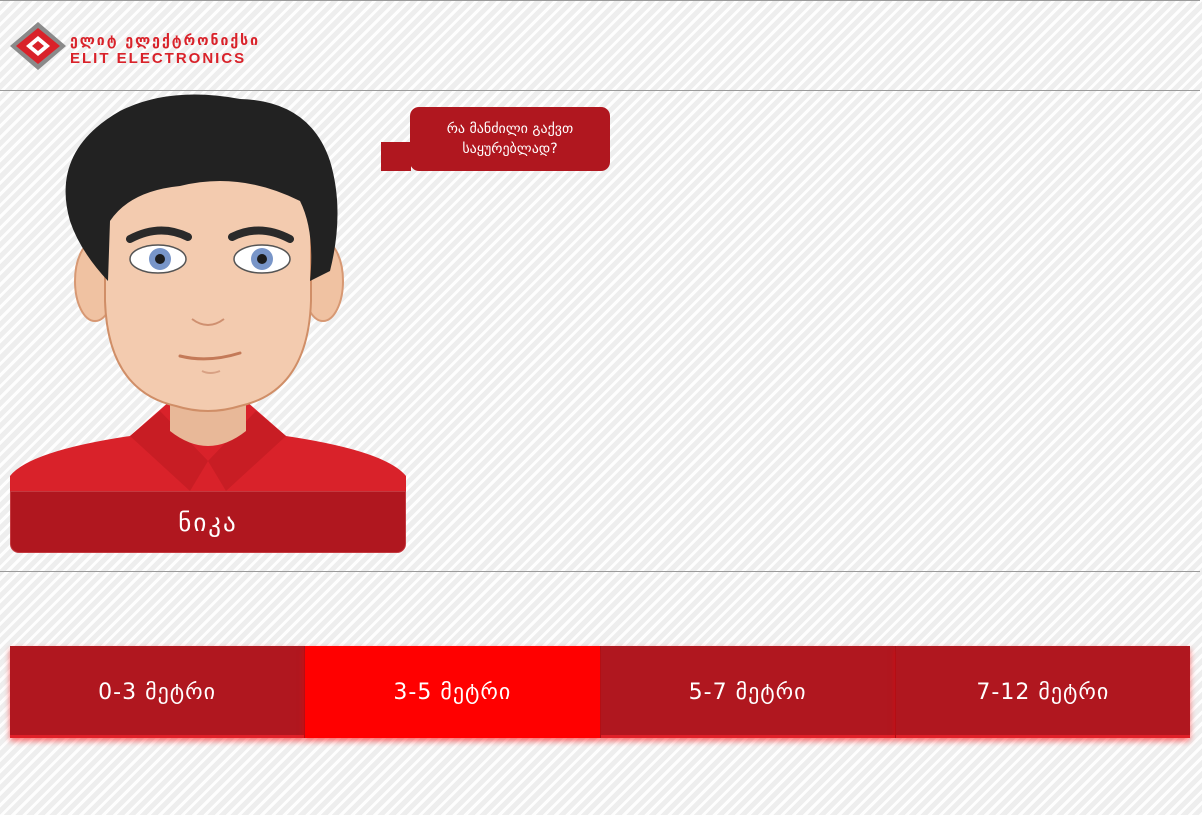 The image size is (1202, 815). What do you see at coordinates (158, 58) in the screenshot?
I see `logo-text-english: ELIT ELECTRONICS` at bounding box center [158, 58].